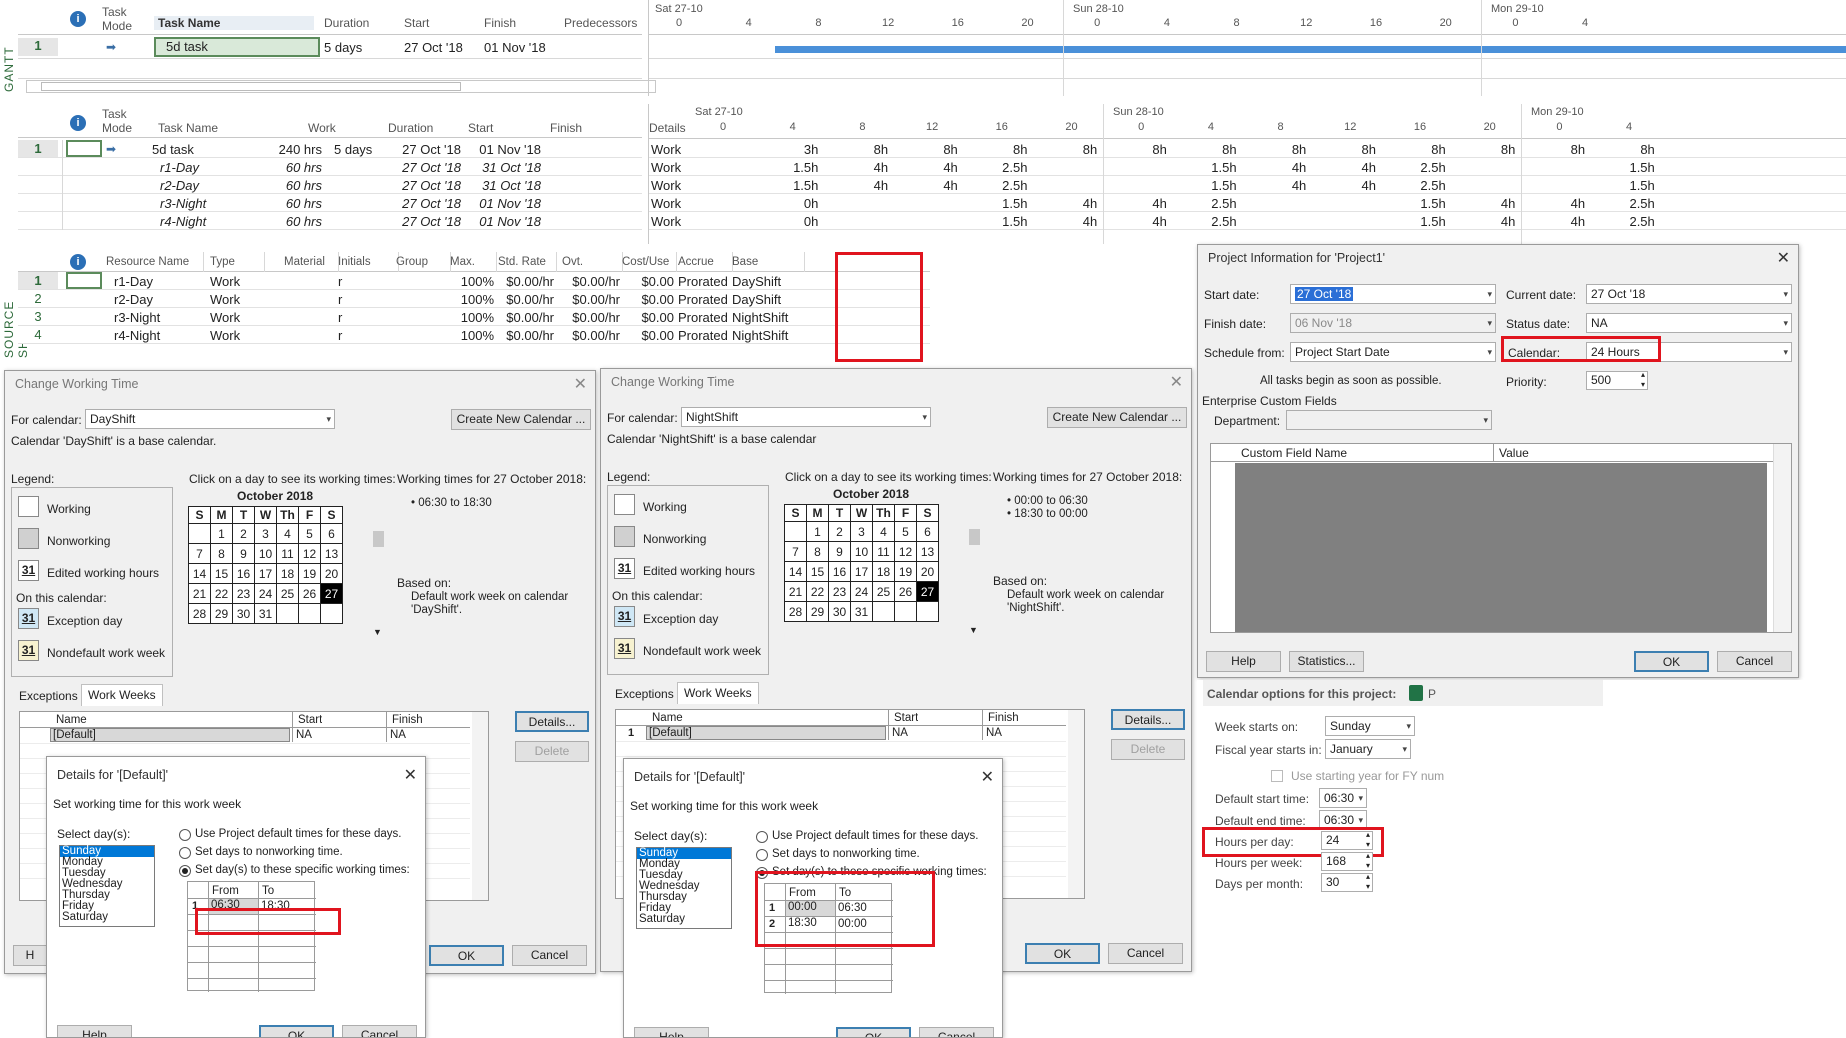 The image size is (1846, 1038). What do you see at coordinates (309, 533) in the screenshot?
I see `calendar-day: 5` at bounding box center [309, 533].